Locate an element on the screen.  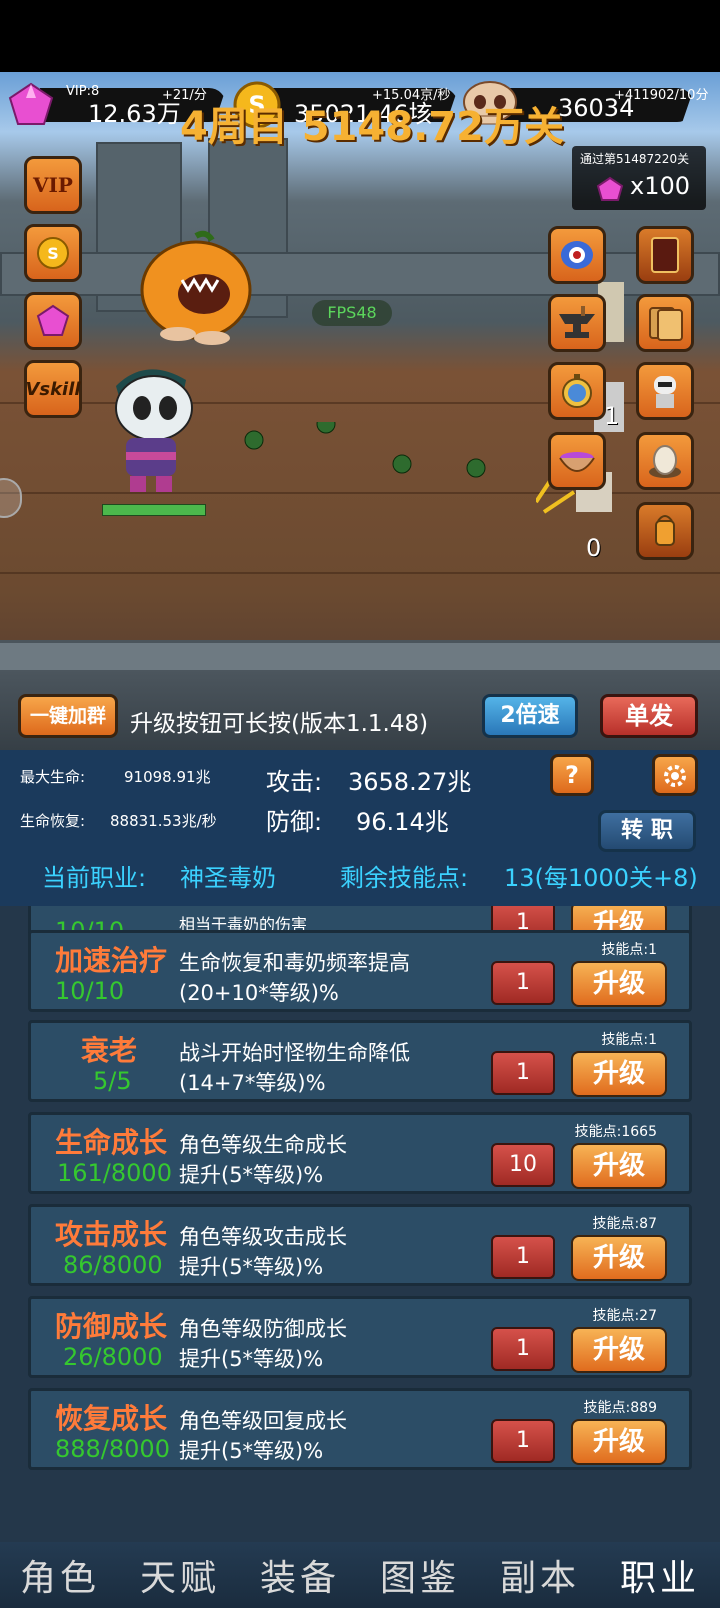
egg-button is located at coordinates (665, 461).